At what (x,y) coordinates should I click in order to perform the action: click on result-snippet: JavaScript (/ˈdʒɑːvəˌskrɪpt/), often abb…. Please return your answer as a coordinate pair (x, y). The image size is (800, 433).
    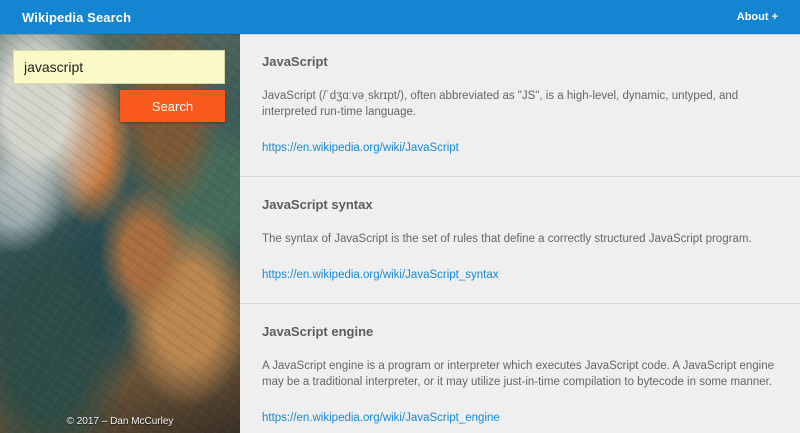
    Looking at the image, I should click on (500, 104).